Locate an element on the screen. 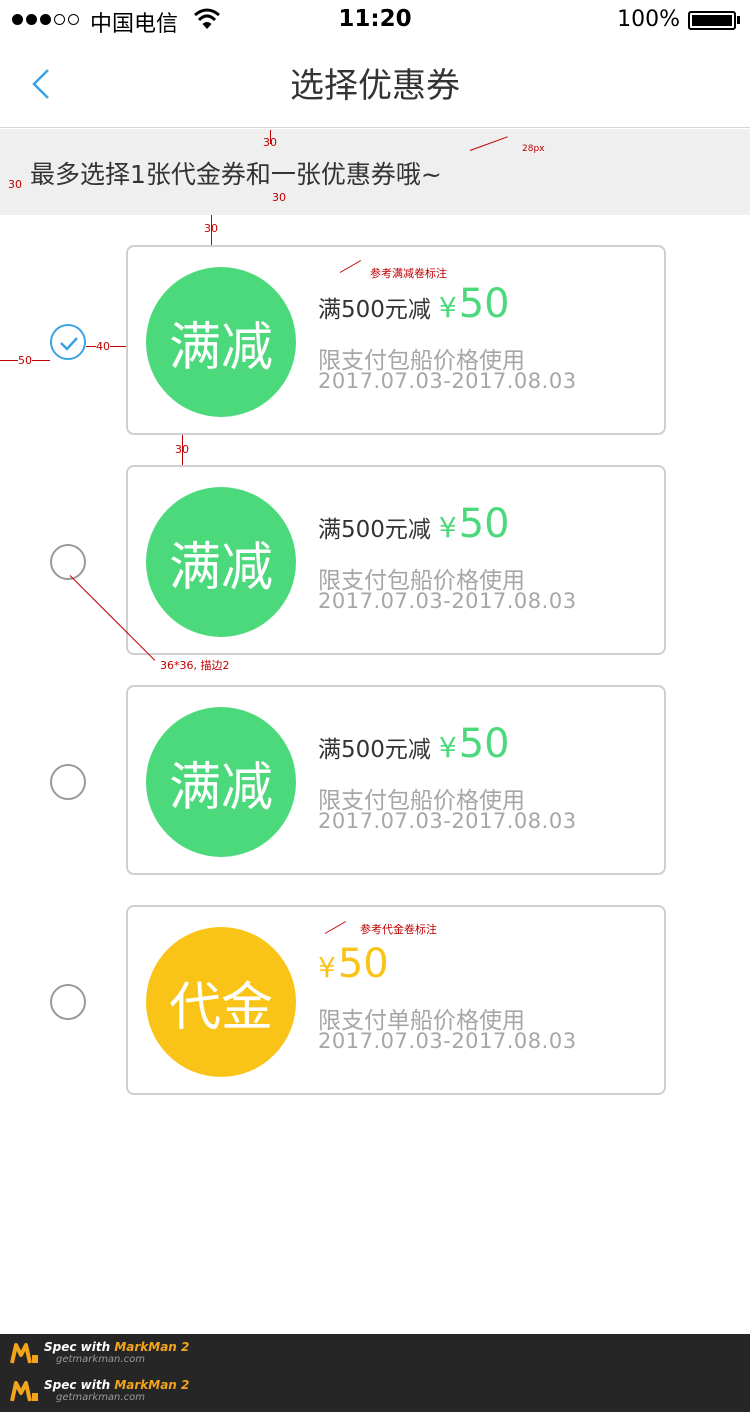 This screenshot has width=750, height=1412. annotation-coupon-top-gap: 30 is located at coordinates (211, 228).